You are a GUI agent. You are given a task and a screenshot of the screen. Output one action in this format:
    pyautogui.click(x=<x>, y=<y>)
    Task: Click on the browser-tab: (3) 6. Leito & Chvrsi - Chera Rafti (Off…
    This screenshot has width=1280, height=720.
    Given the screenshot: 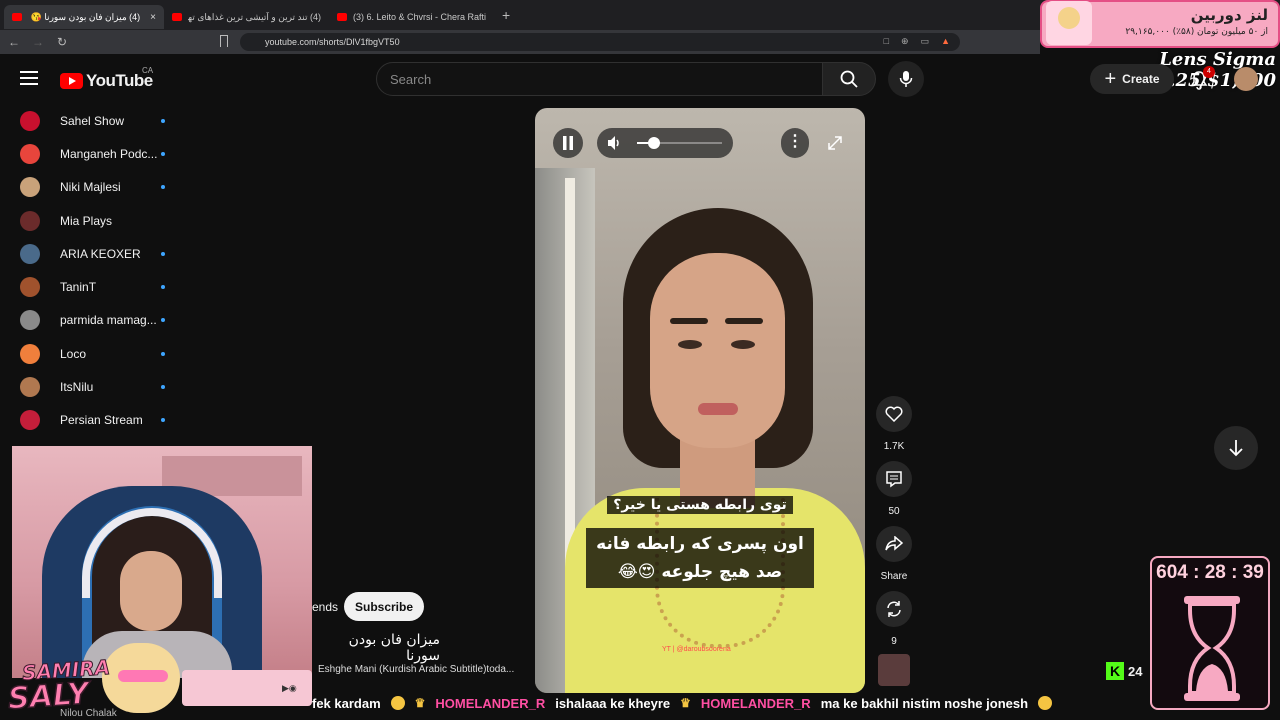 What is the action you would take?
    pyautogui.click(x=411, y=17)
    